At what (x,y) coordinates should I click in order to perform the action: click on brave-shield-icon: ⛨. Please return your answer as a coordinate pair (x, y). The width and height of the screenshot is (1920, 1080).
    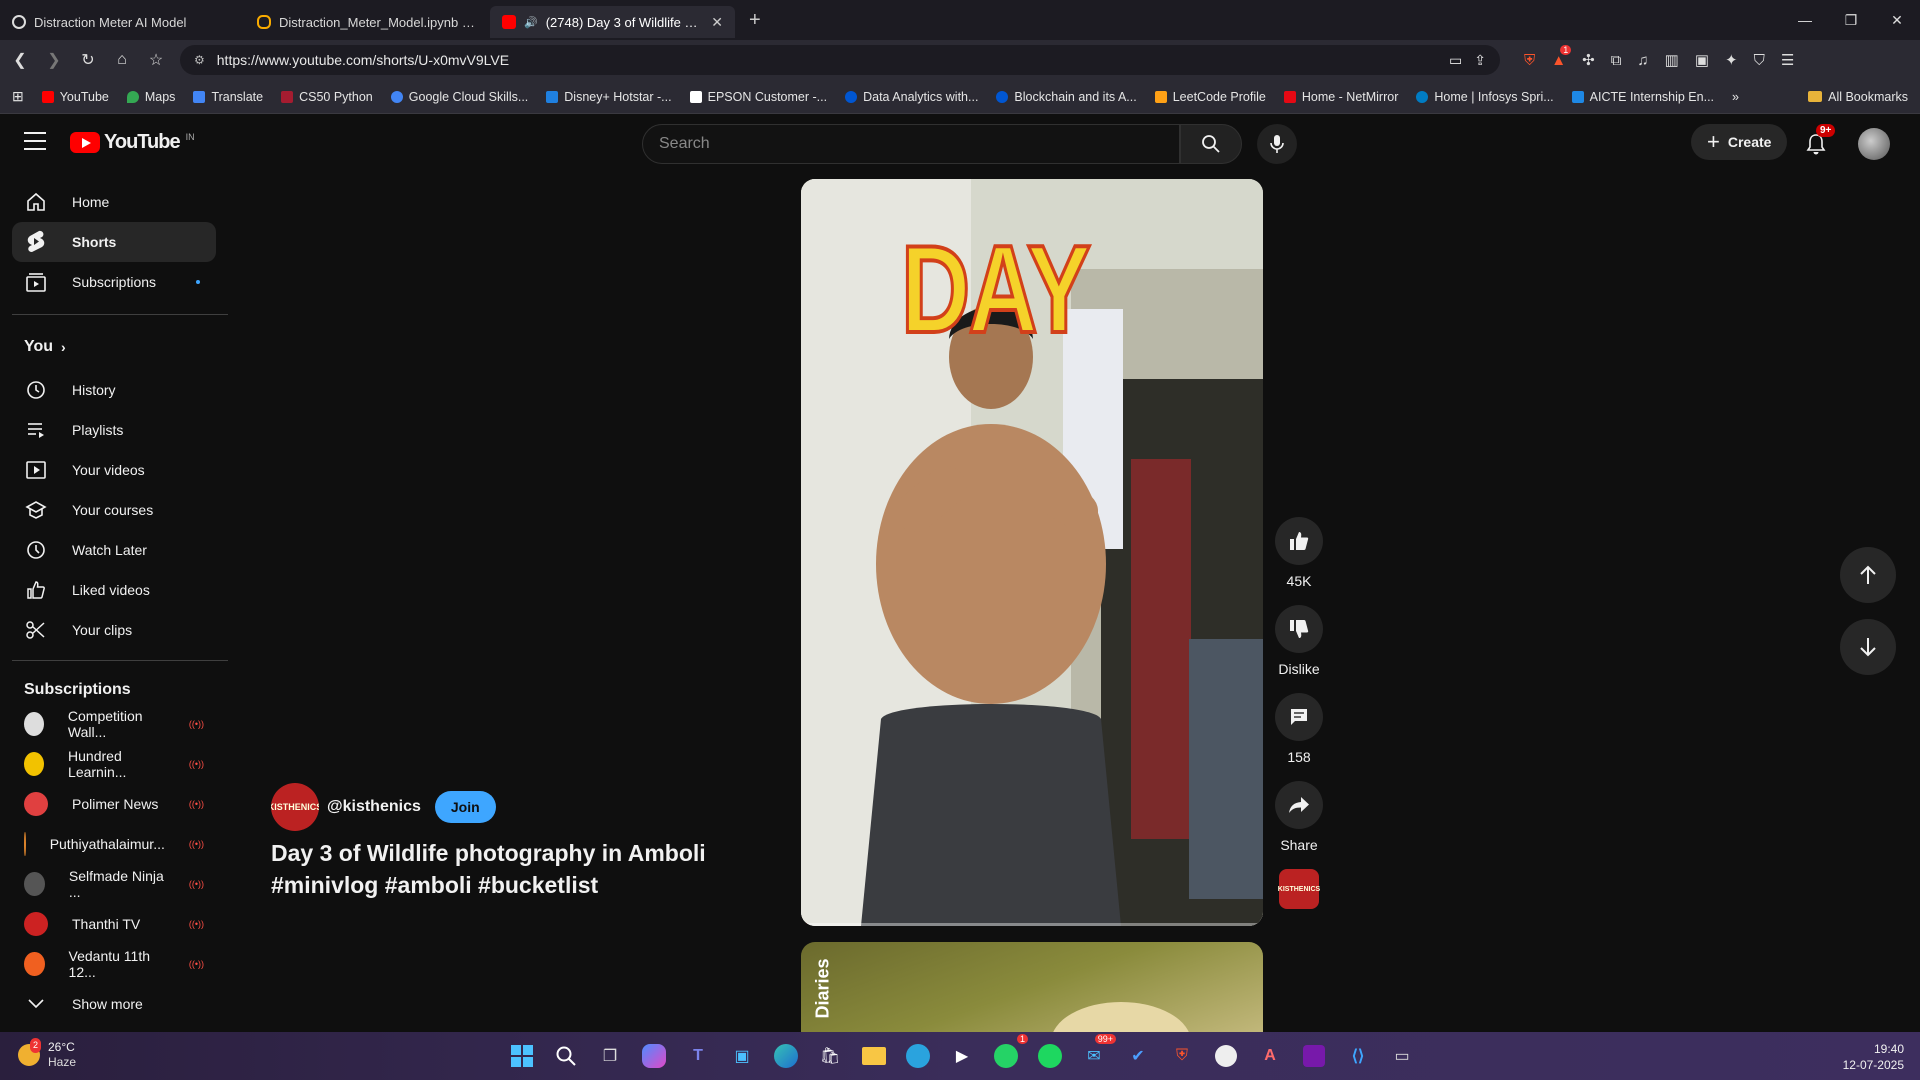
    Looking at the image, I should click on (1529, 60).